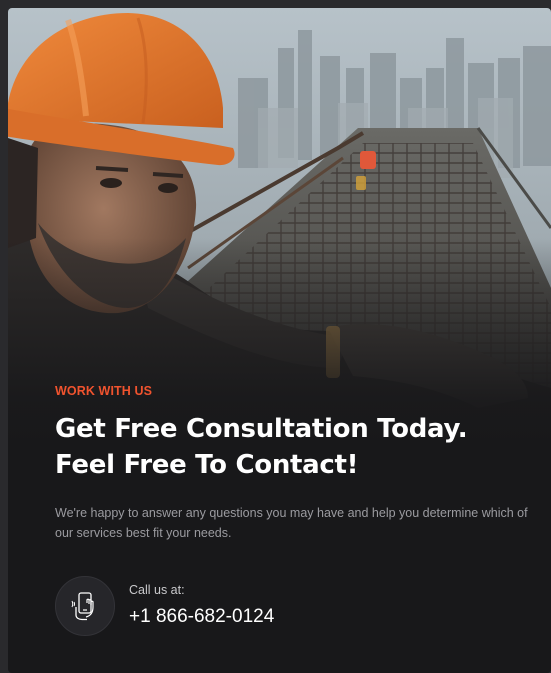 This screenshot has height=673, width=551. I want to click on headline-line-1: Get Free Consultation Today., so click(261, 429).